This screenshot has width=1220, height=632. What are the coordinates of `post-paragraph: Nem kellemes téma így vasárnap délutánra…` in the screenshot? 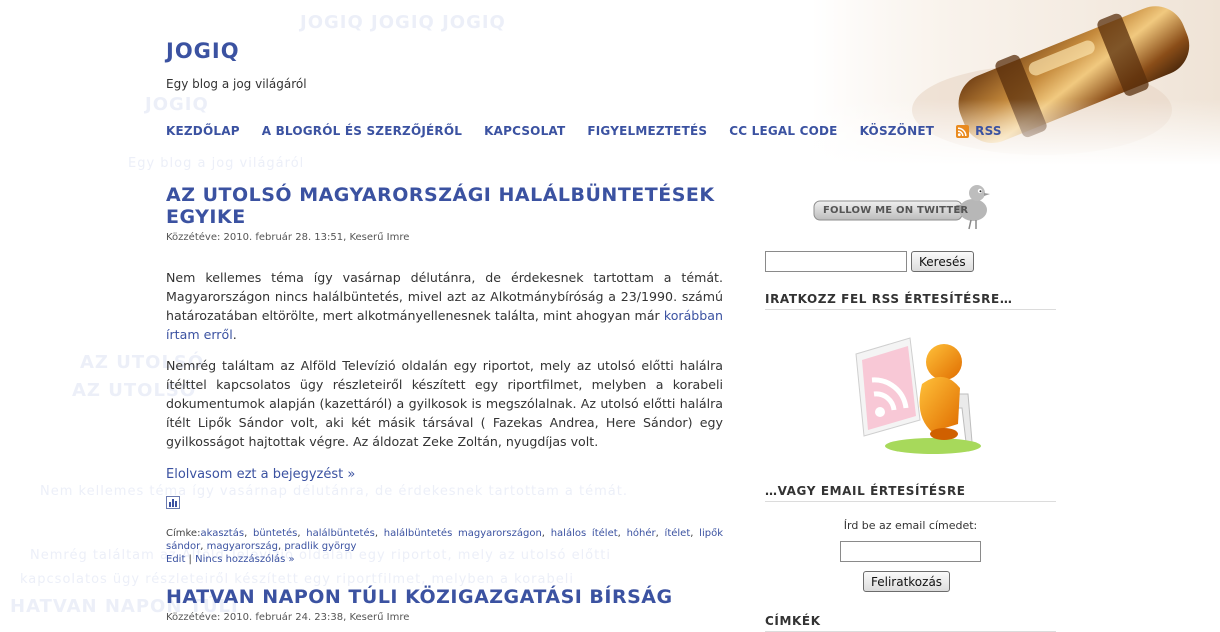 It's located at (444, 306).